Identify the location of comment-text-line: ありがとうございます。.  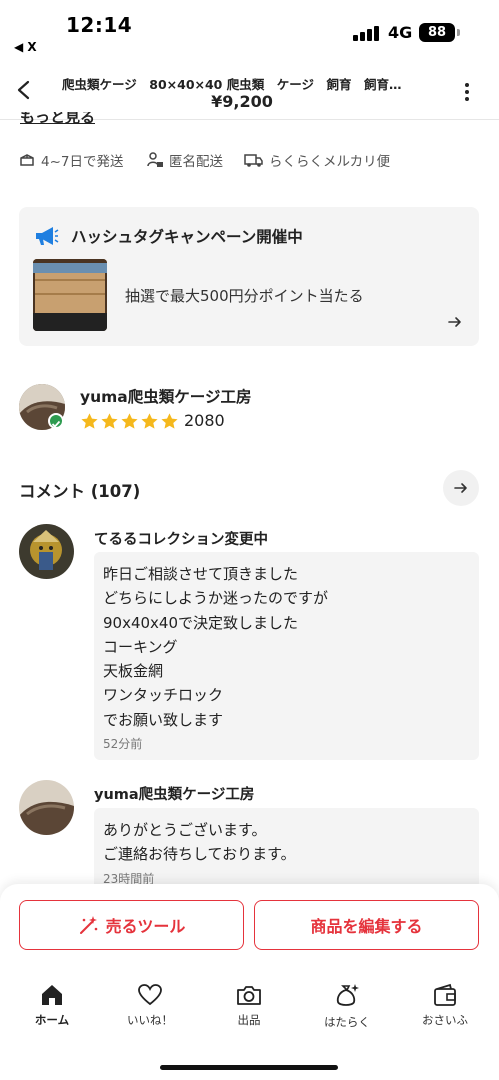
(185, 830).